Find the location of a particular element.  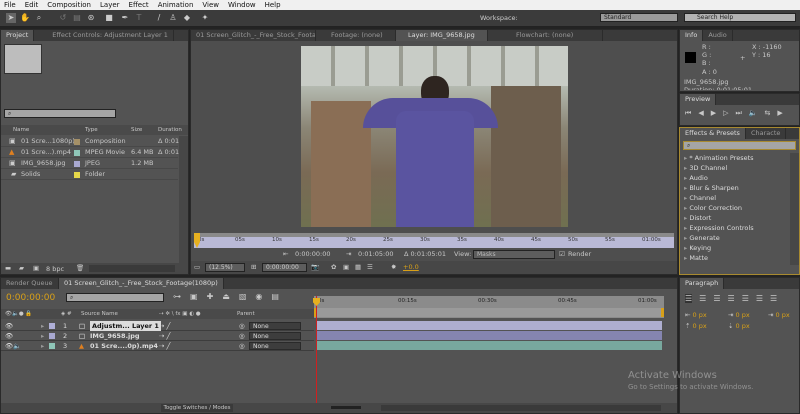

in-point-value: 0:00:00:00 is located at coordinates (313, 254).